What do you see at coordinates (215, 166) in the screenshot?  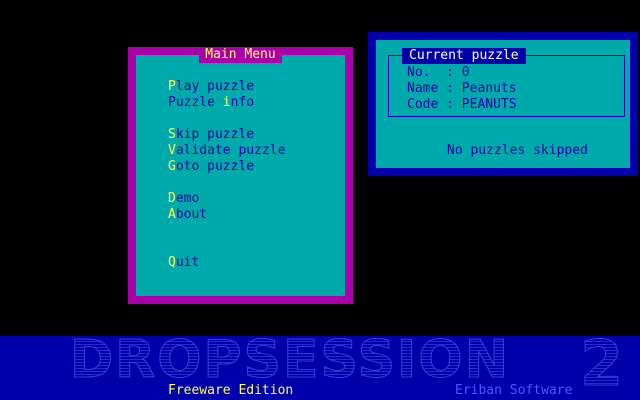 I see `menu-item-label: oto puzzle` at bounding box center [215, 166].